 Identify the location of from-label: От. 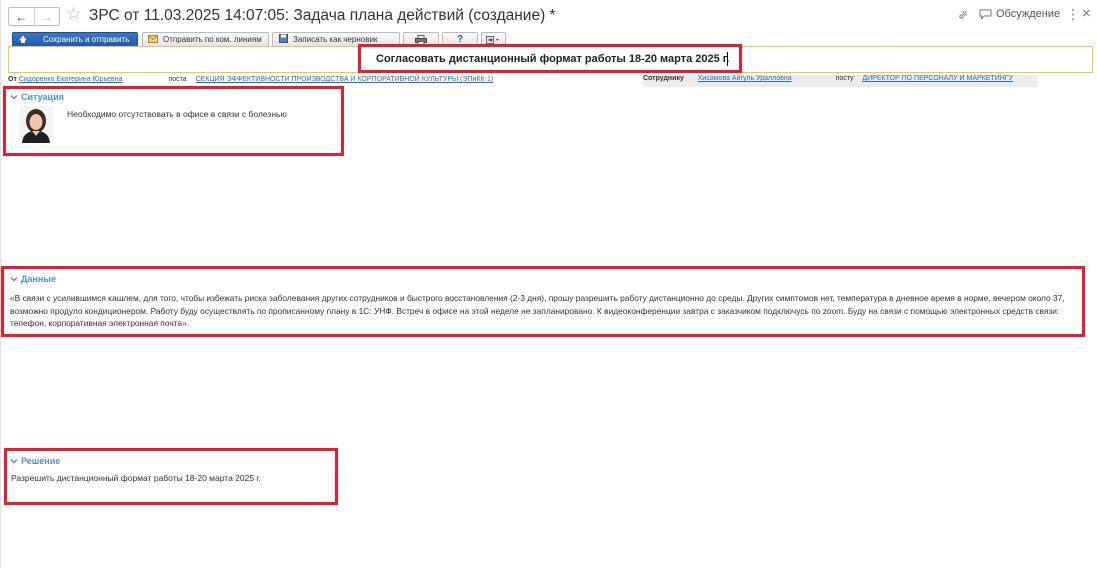
(12, 79).